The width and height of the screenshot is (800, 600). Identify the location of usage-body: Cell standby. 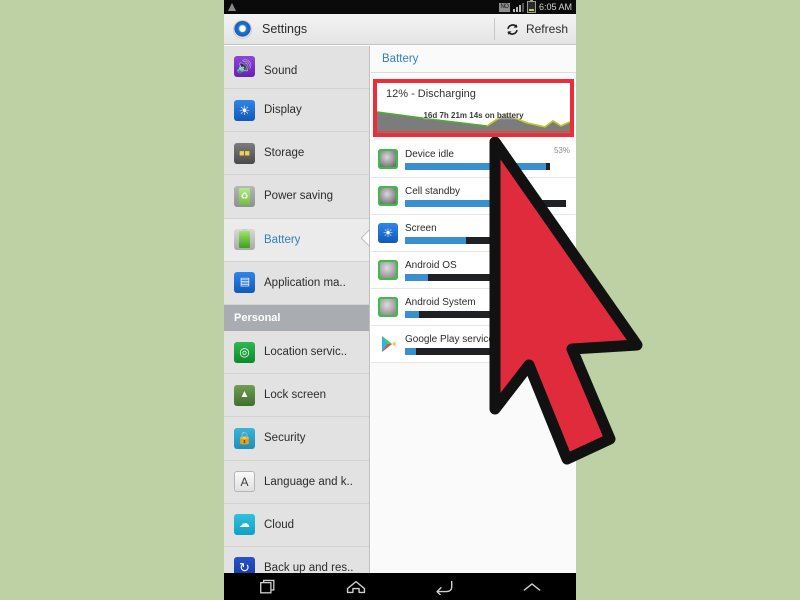
(485, 196).